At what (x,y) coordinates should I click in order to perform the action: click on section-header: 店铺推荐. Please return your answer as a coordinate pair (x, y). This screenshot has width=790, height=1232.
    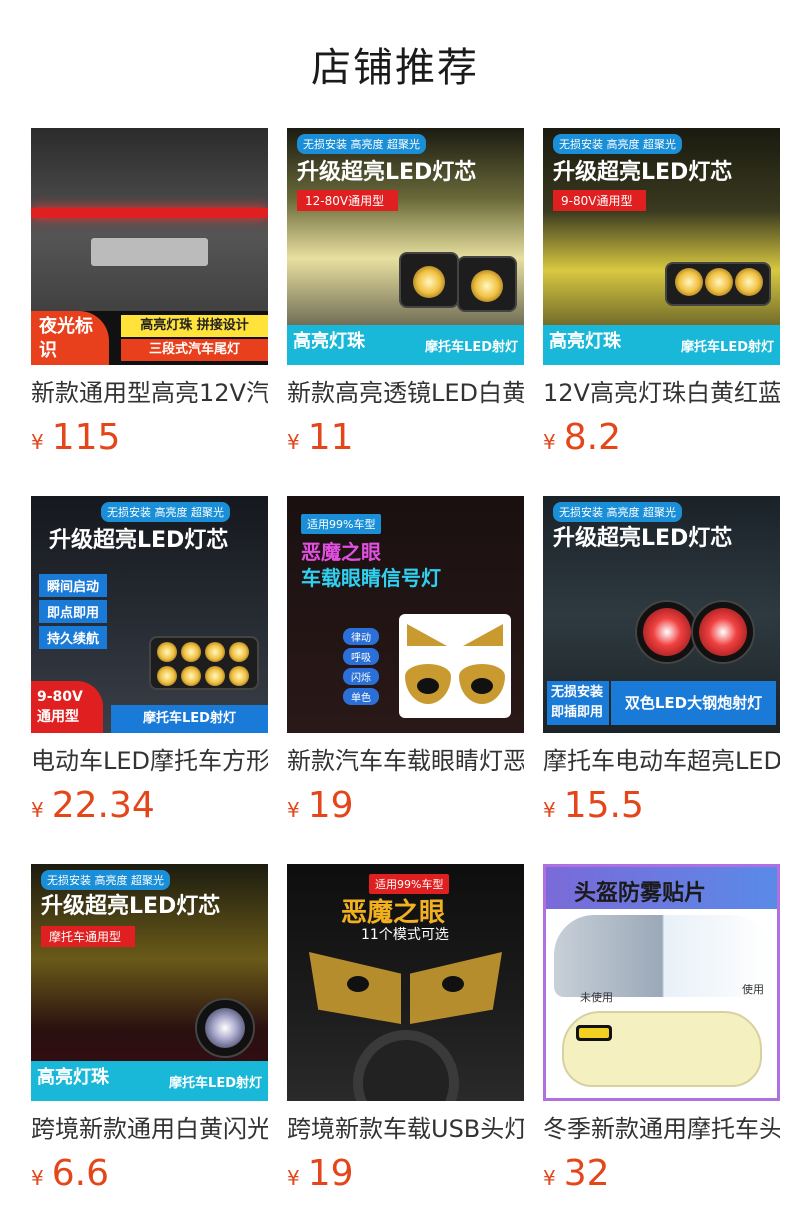
    Looking at the image, I should click on (395, 64).